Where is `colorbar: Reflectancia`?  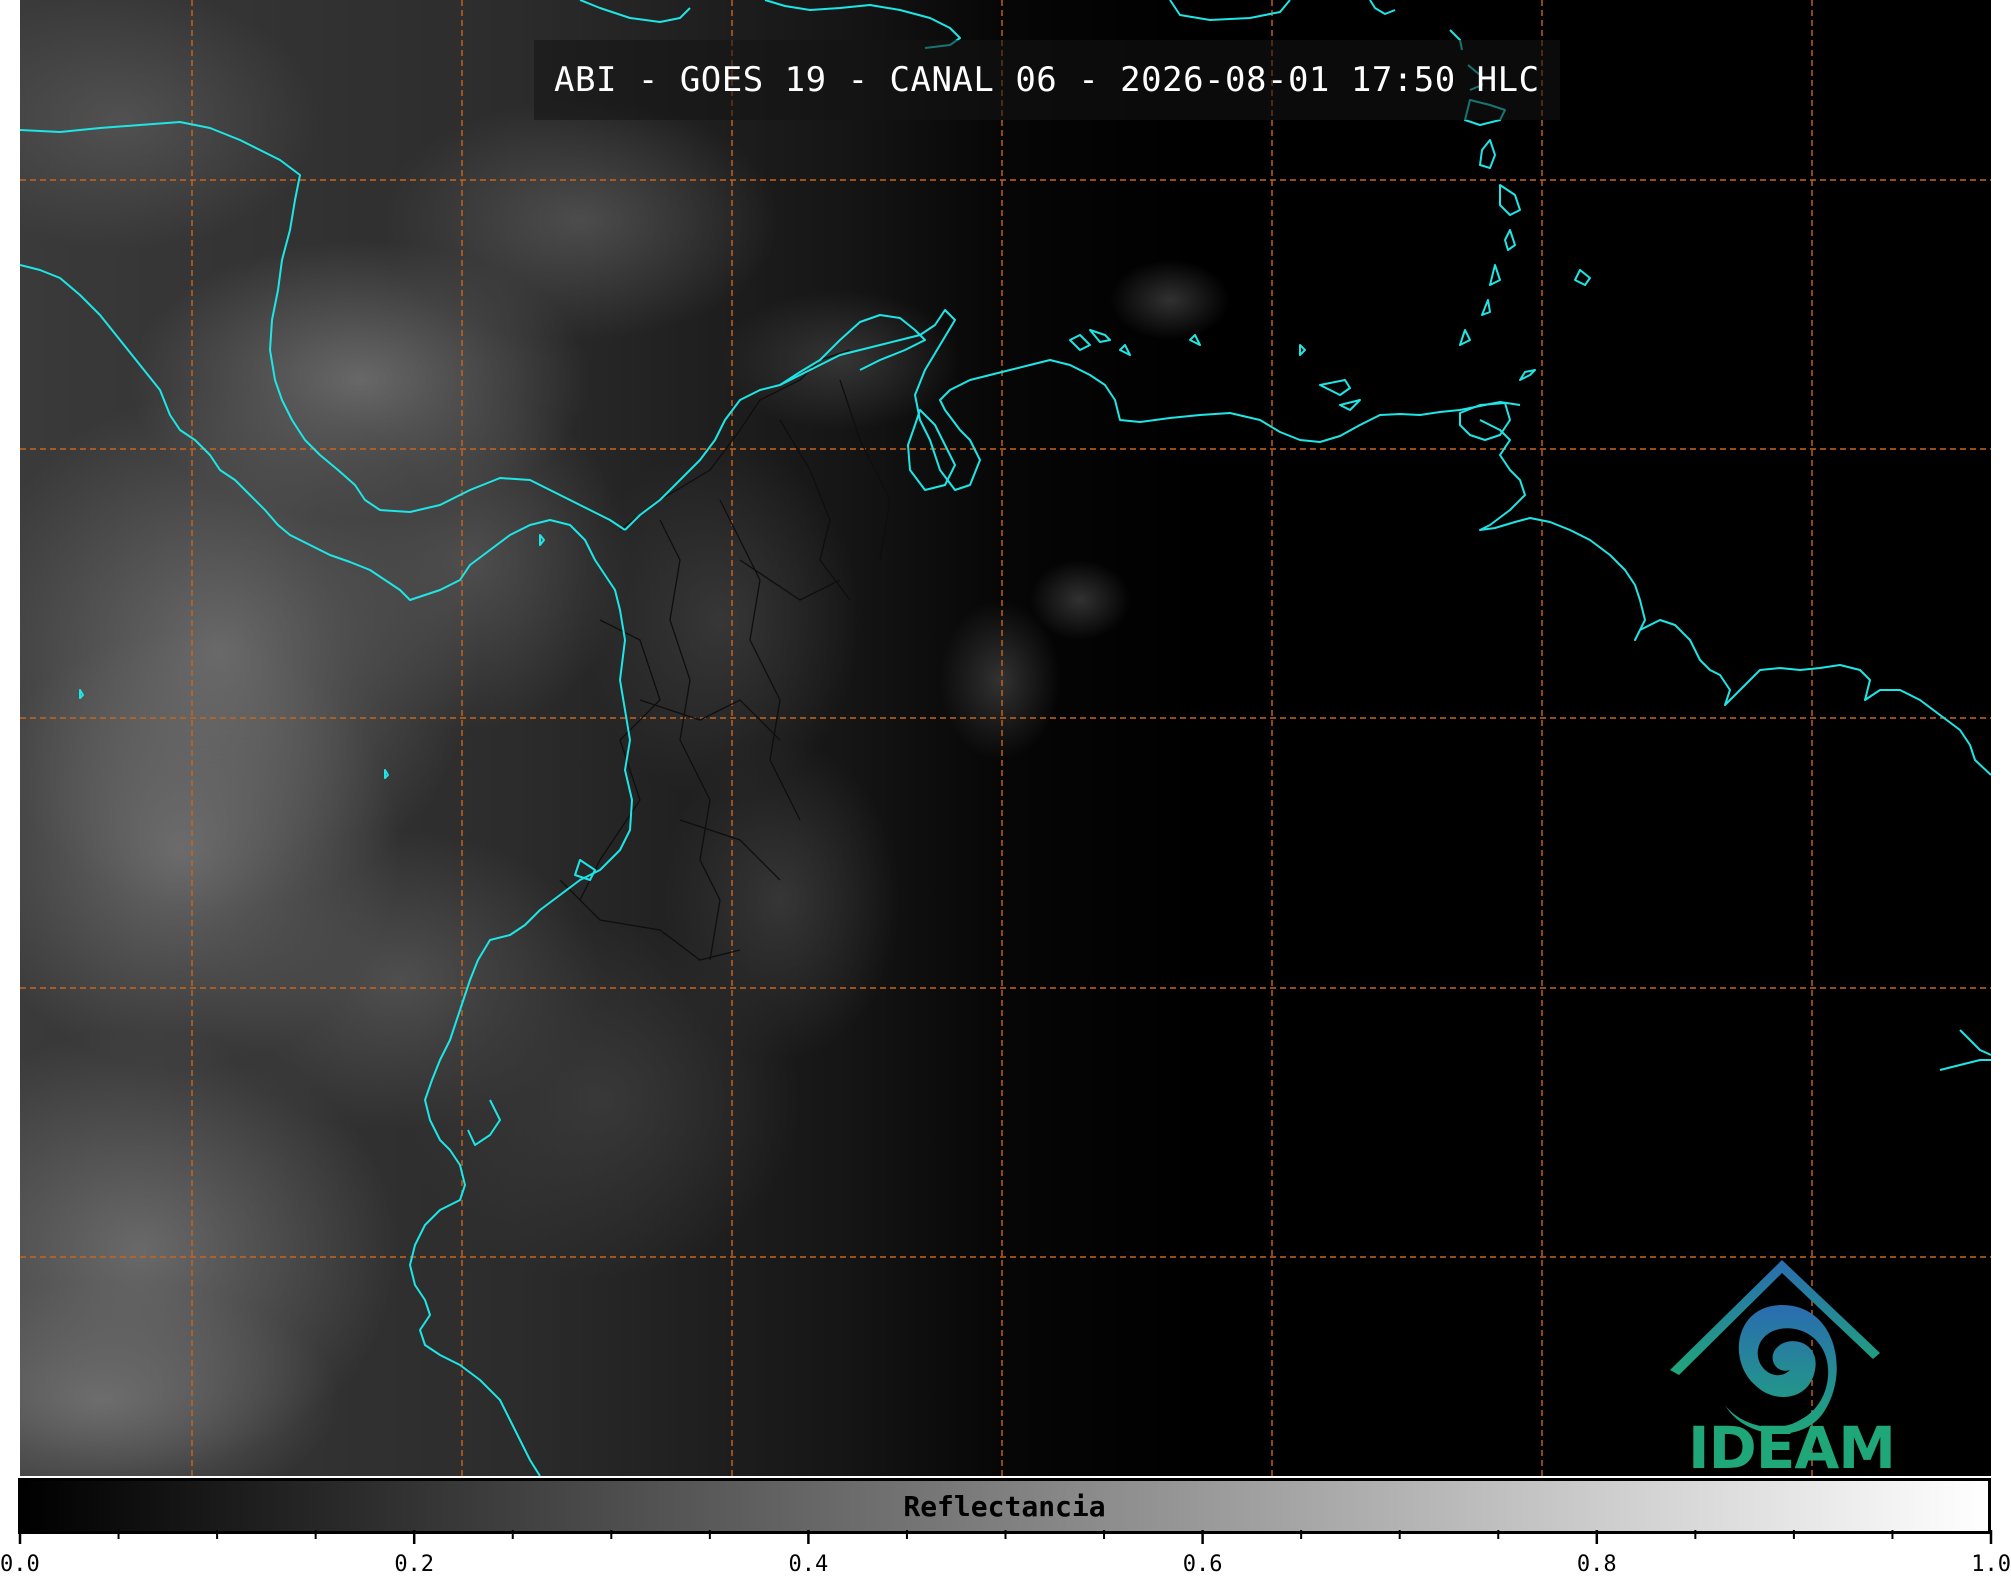
colorbar: Reflectancia is located at coordinates (1004, 1506).